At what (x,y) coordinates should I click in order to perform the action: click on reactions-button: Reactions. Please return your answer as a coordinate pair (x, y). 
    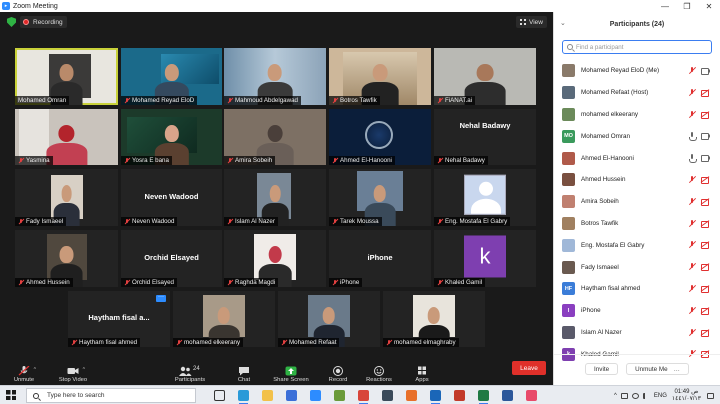
    Looking at the image, I should click on (379, 371).